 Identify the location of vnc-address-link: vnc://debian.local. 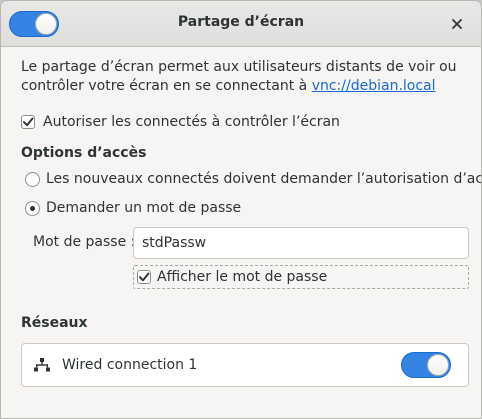
(374, 86).